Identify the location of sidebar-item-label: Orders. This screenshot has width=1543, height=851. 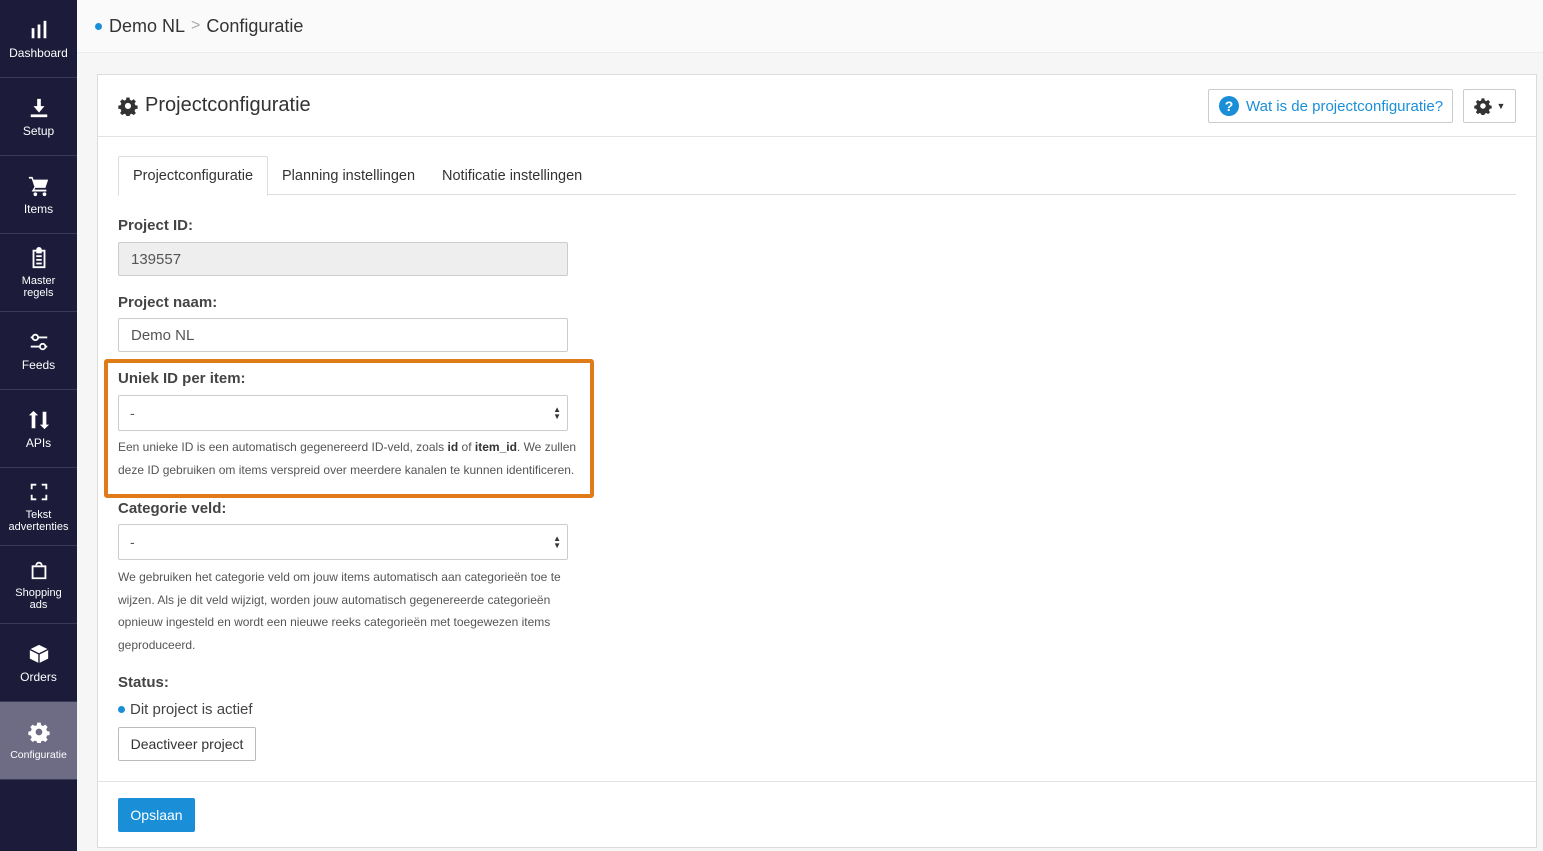
(38, 676).